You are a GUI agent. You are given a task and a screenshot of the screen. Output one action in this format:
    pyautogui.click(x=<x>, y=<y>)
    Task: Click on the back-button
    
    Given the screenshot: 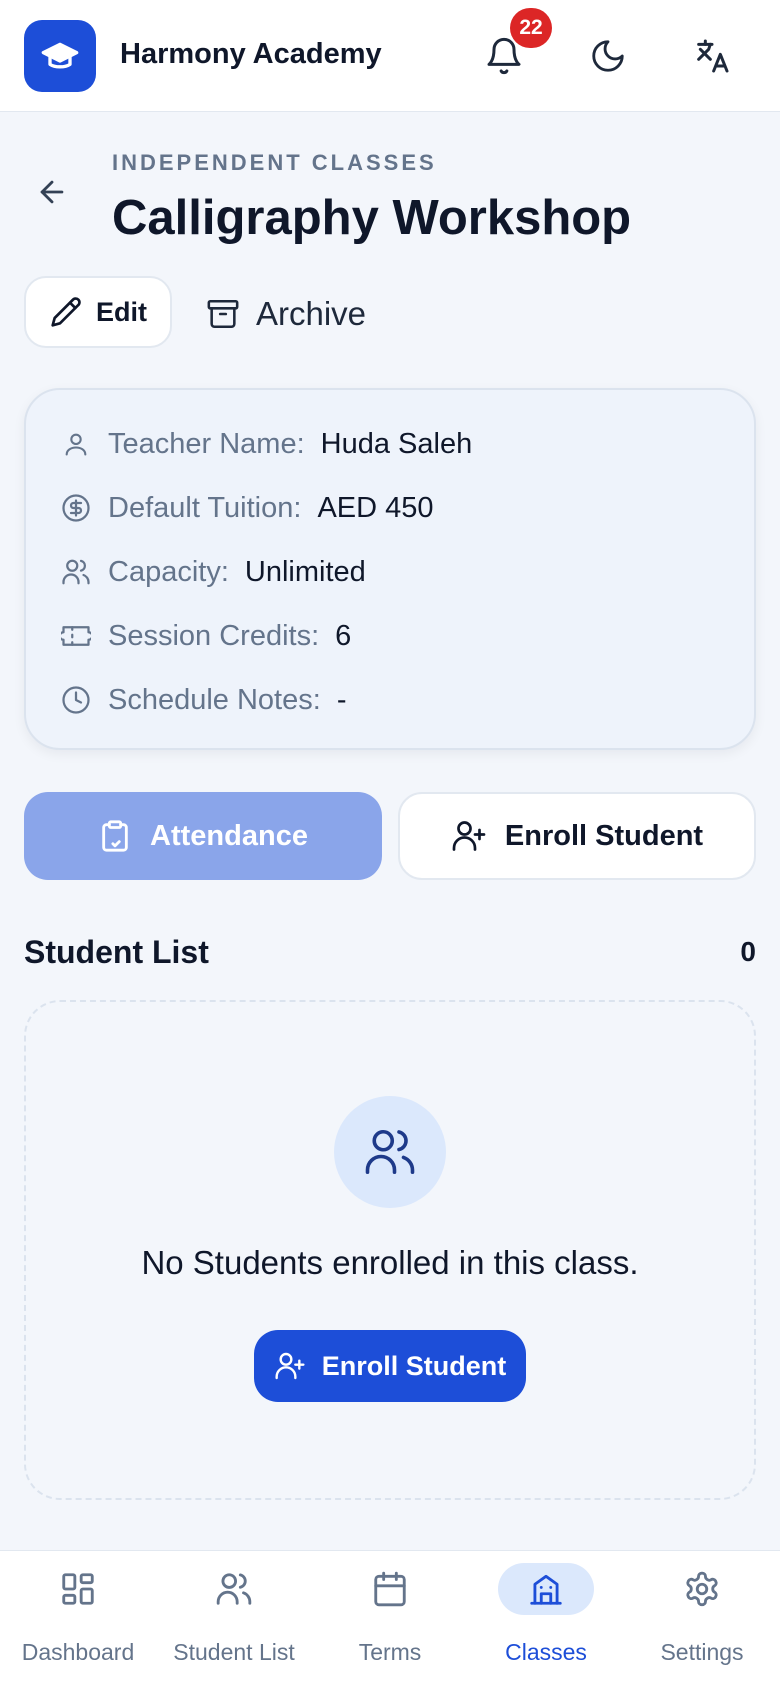 What is the action you would take?
    pyautogui.click(x=52, y=192)
    